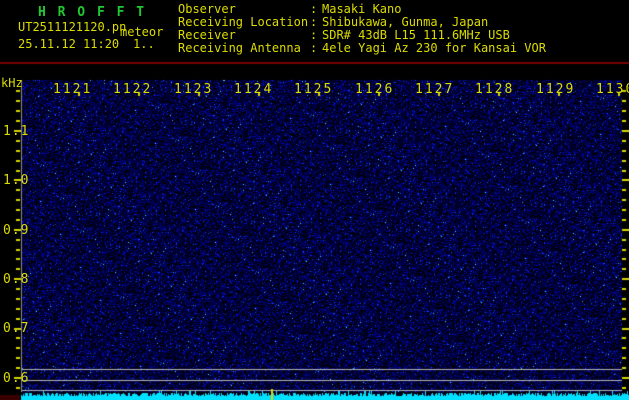  I want to click on freq-tick-label: 0.6, so click(16, 378).